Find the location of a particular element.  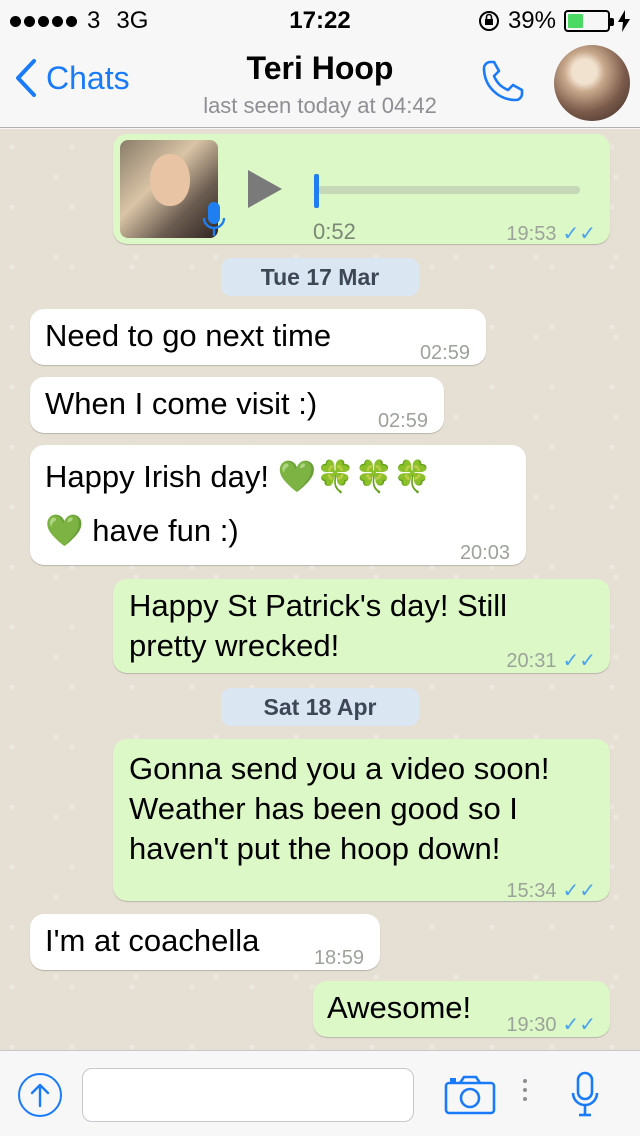

more-options-icon is located at coordinates (525, 1090).